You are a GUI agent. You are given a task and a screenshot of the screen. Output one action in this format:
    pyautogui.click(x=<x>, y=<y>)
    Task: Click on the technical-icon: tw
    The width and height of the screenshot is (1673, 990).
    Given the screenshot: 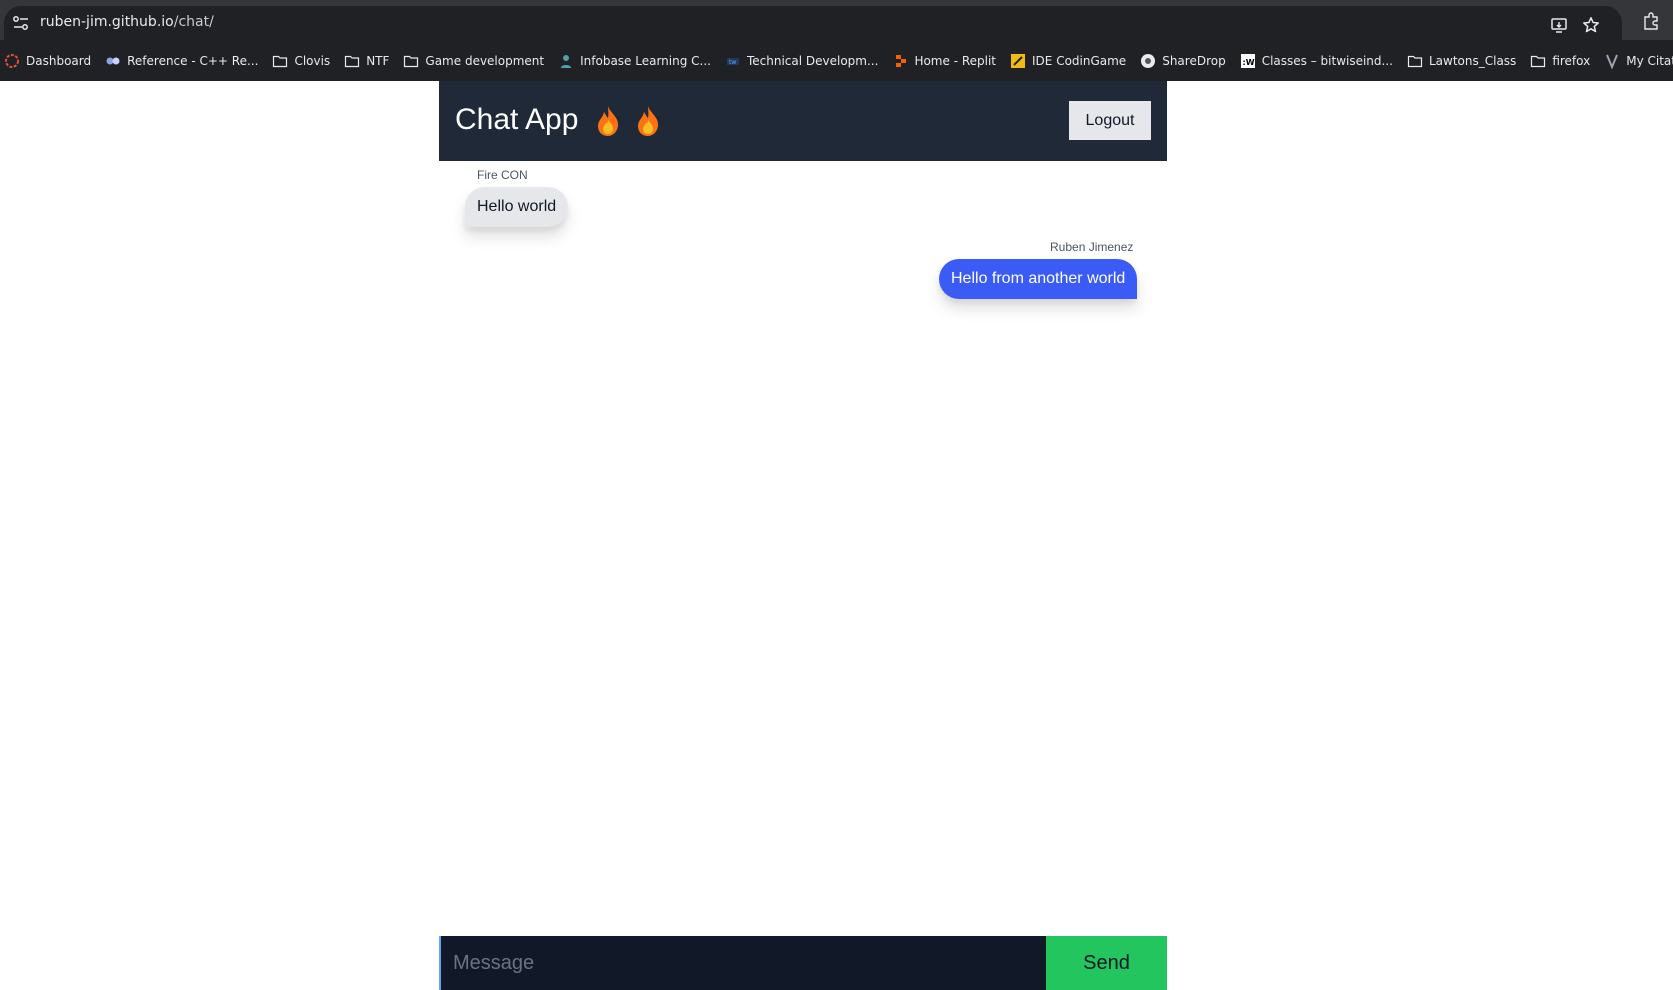 What is the action you would take?
    pyautogui.click(x=733, y=61)
    